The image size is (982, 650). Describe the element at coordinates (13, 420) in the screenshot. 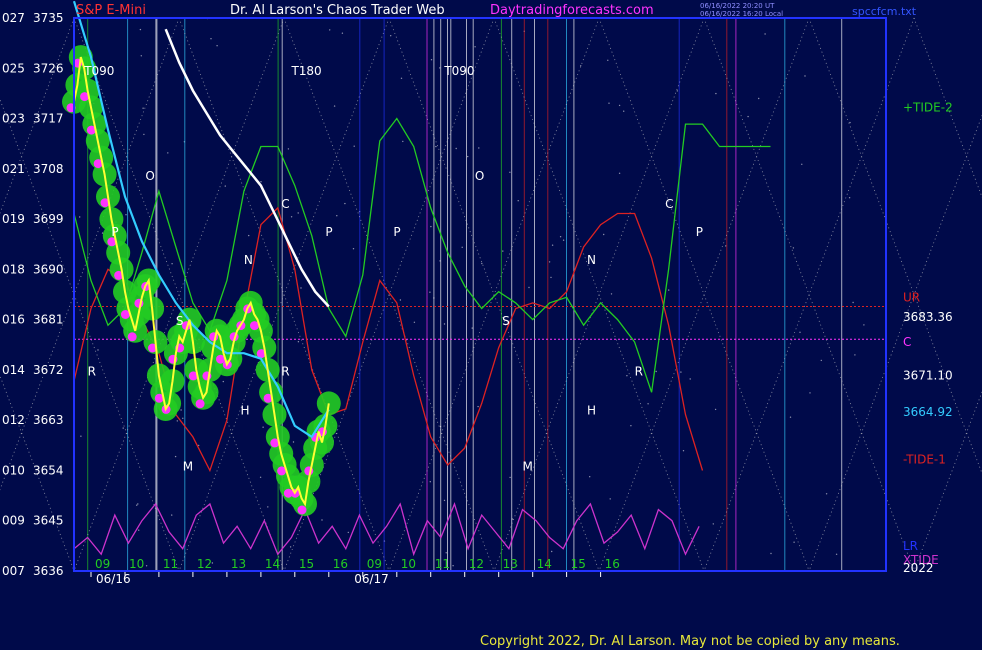

I see `y-tick-left-label: 012` at that location.